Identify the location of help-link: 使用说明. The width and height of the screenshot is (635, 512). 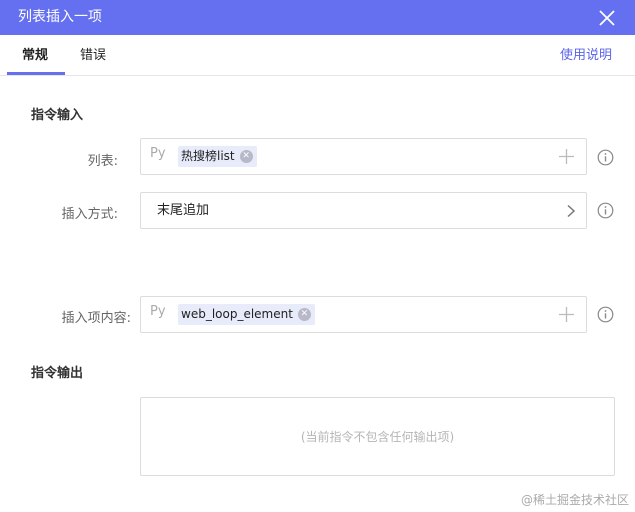
(586, 55).